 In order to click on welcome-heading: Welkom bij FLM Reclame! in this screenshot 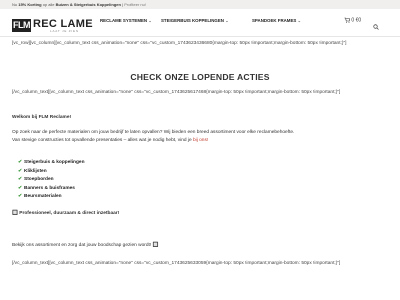, I will do `click(42, 117)`.